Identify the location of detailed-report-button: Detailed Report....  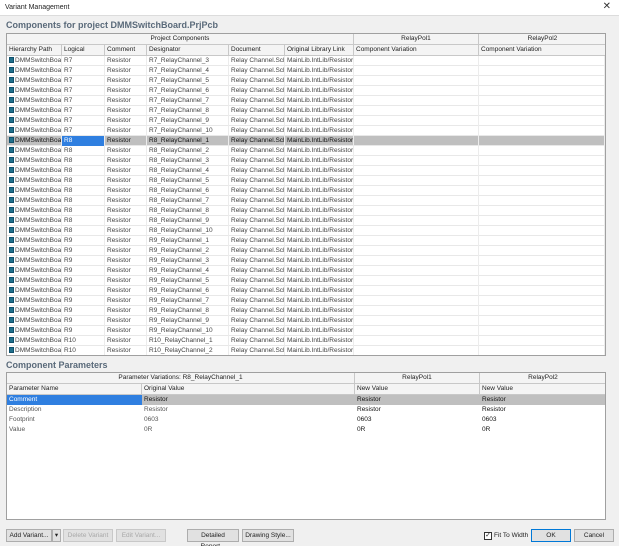
(213, 537).